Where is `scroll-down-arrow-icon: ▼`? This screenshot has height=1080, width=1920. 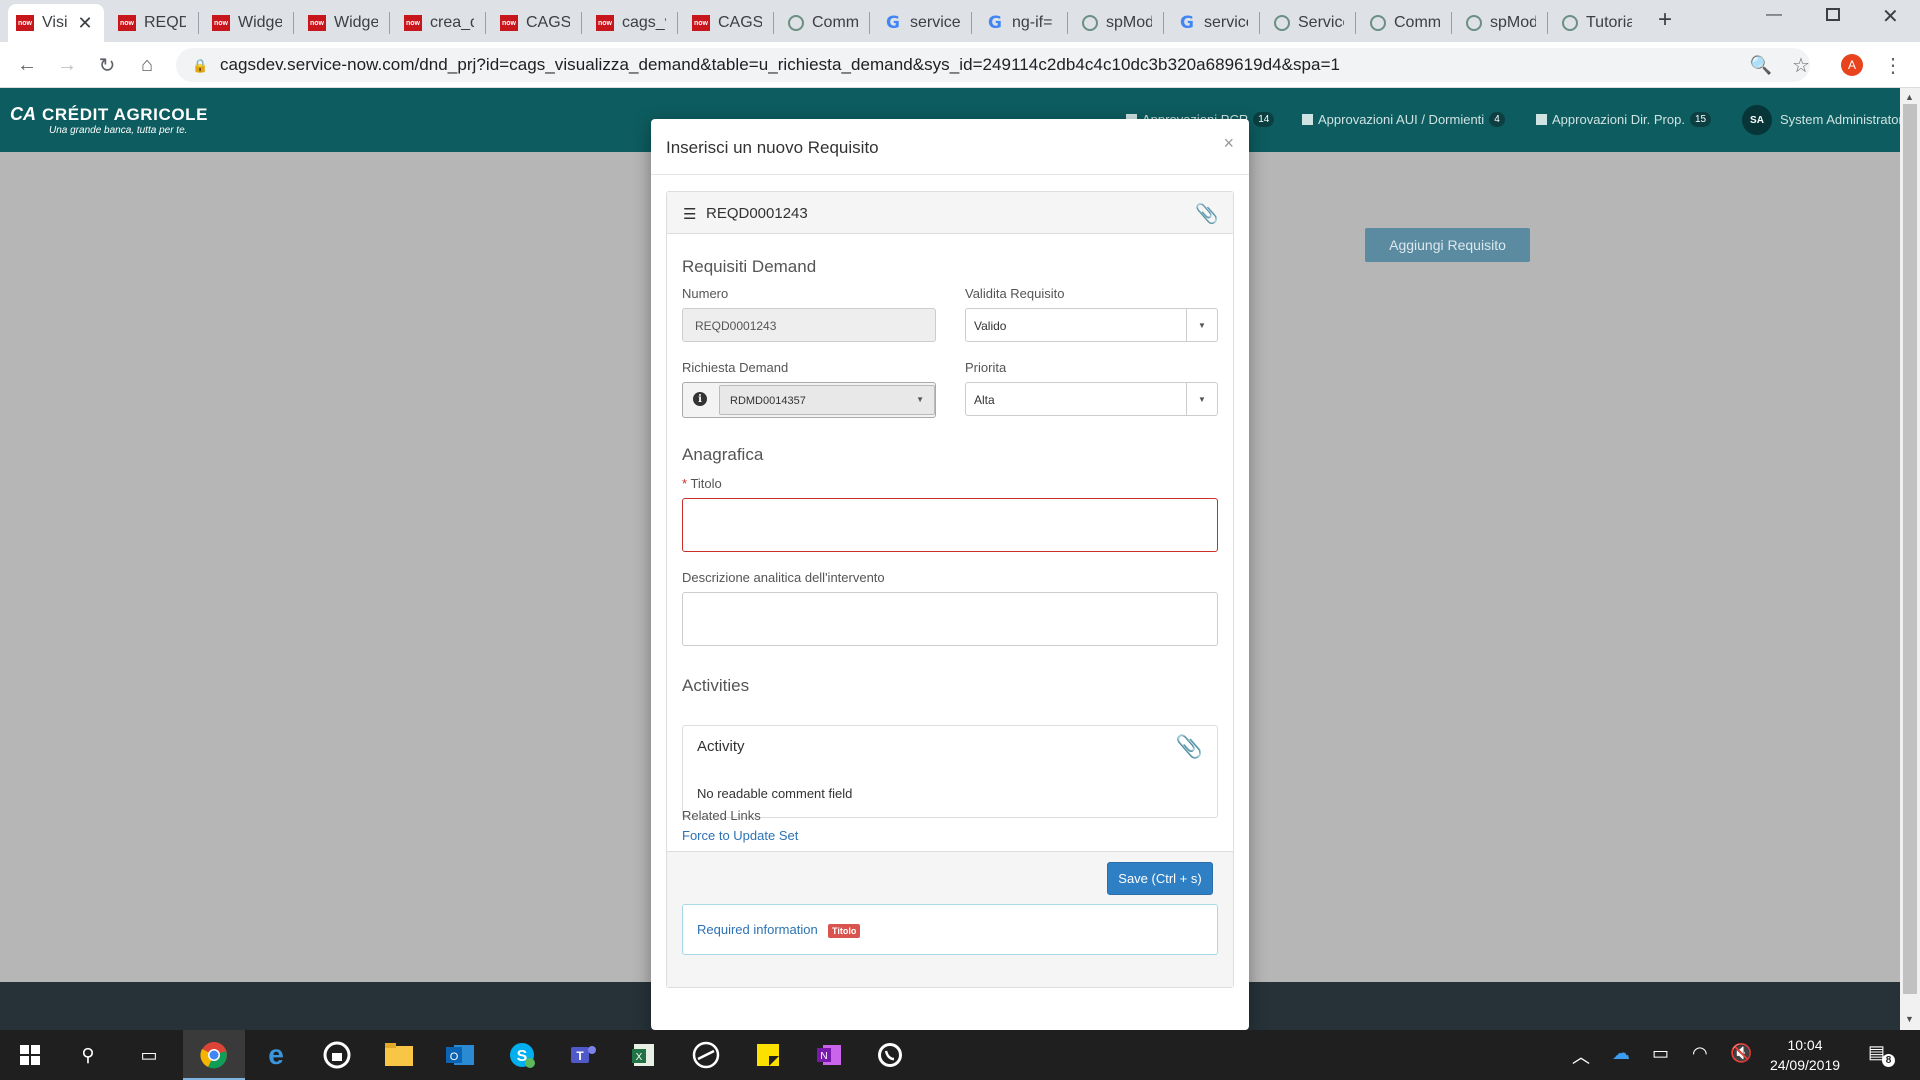
scroll-down-arrow-icon: ▼ is located at coordinates (1909, 1019).